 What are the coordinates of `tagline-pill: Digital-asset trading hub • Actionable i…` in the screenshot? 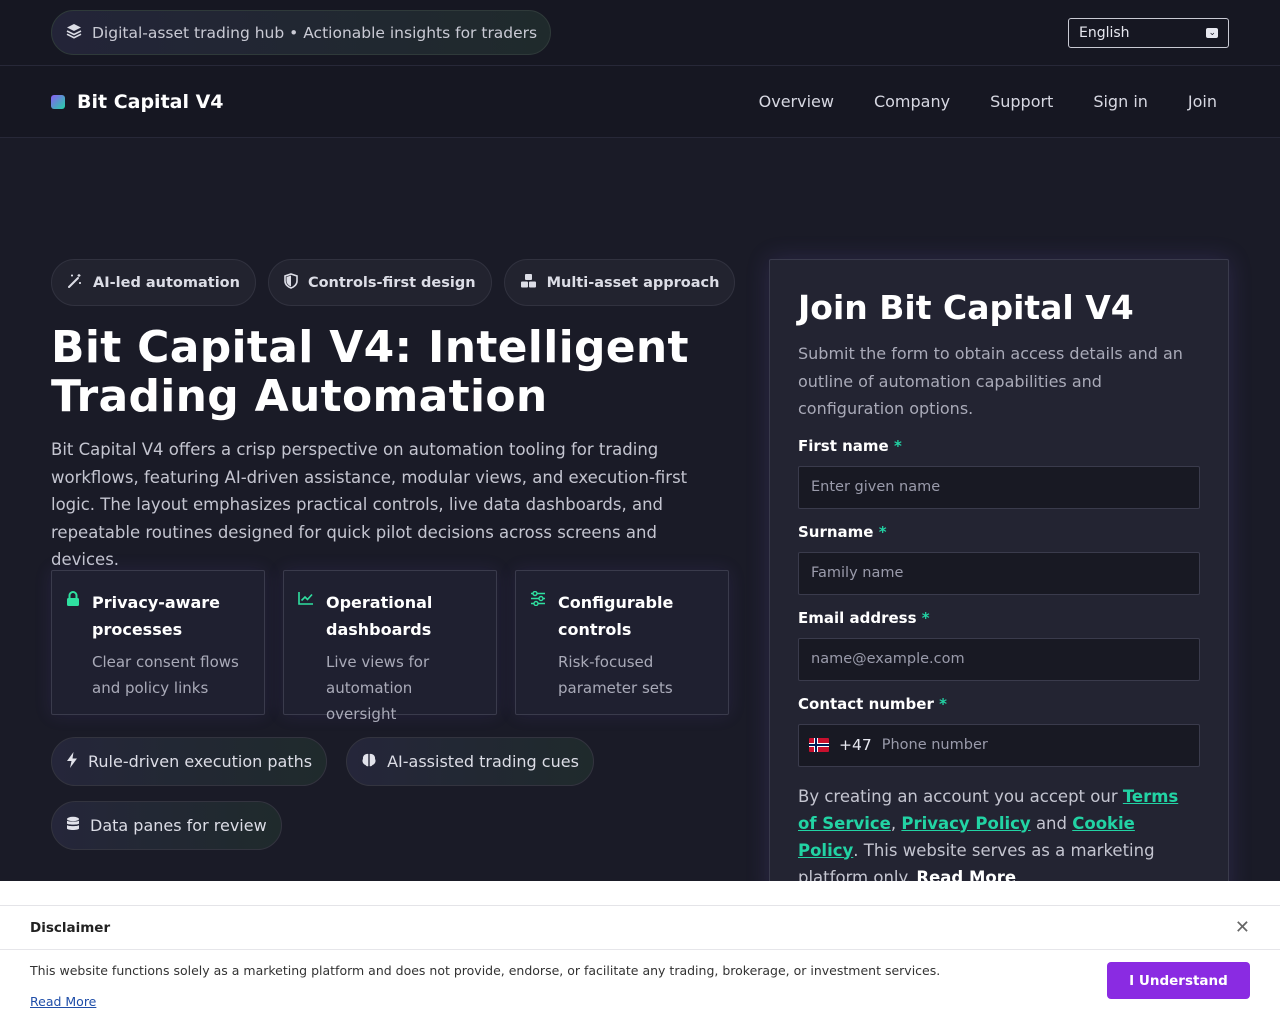 It's located at (301, 32).